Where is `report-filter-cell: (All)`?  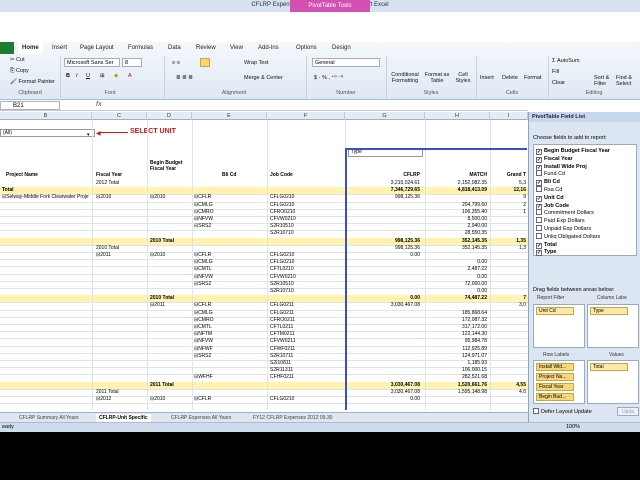
report-filter-cell: (All) is located at coordinates (47, 133).